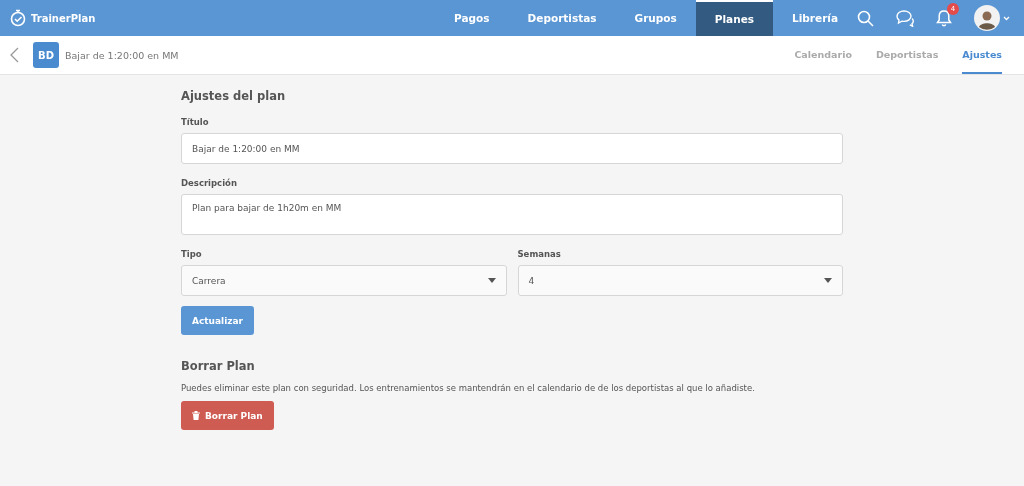 Image resolution: width=1024 pixels, height=486 pixels. Describe the element at coordinates (227, 415) in the screenshot. I see `delete-plan-button: Borrar Plan` at that location.